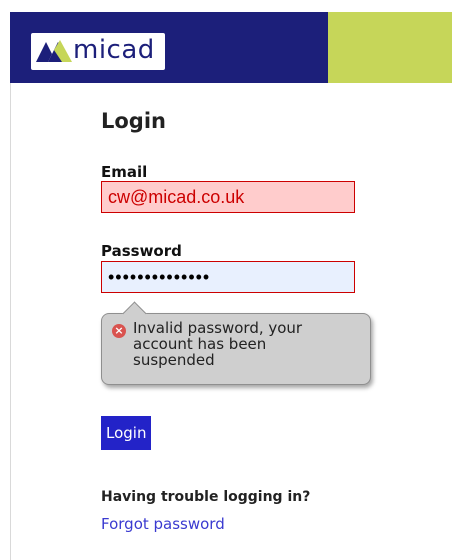  What do you see at coordinates (169, 47) in the screenshot?
I see `header-brand-bar: micad` at bounding box center [169, 47].